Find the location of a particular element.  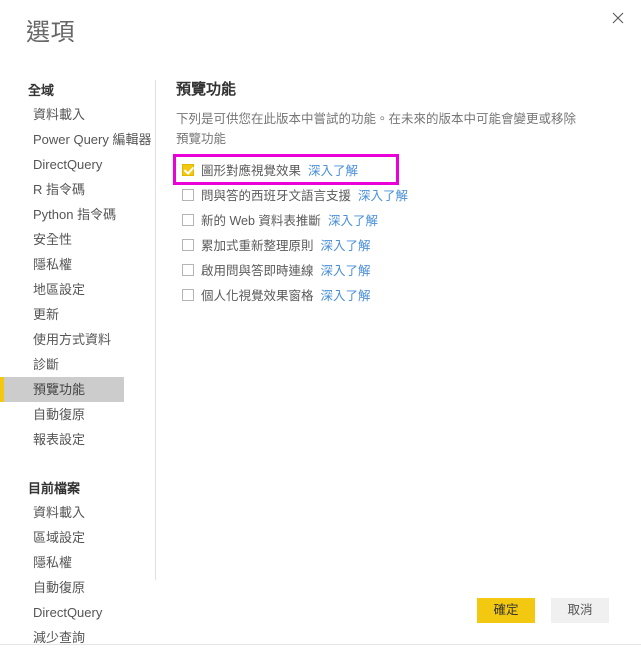

sidebar-item-file-data-load: 資料載入 is located at coordinates (77, 512).